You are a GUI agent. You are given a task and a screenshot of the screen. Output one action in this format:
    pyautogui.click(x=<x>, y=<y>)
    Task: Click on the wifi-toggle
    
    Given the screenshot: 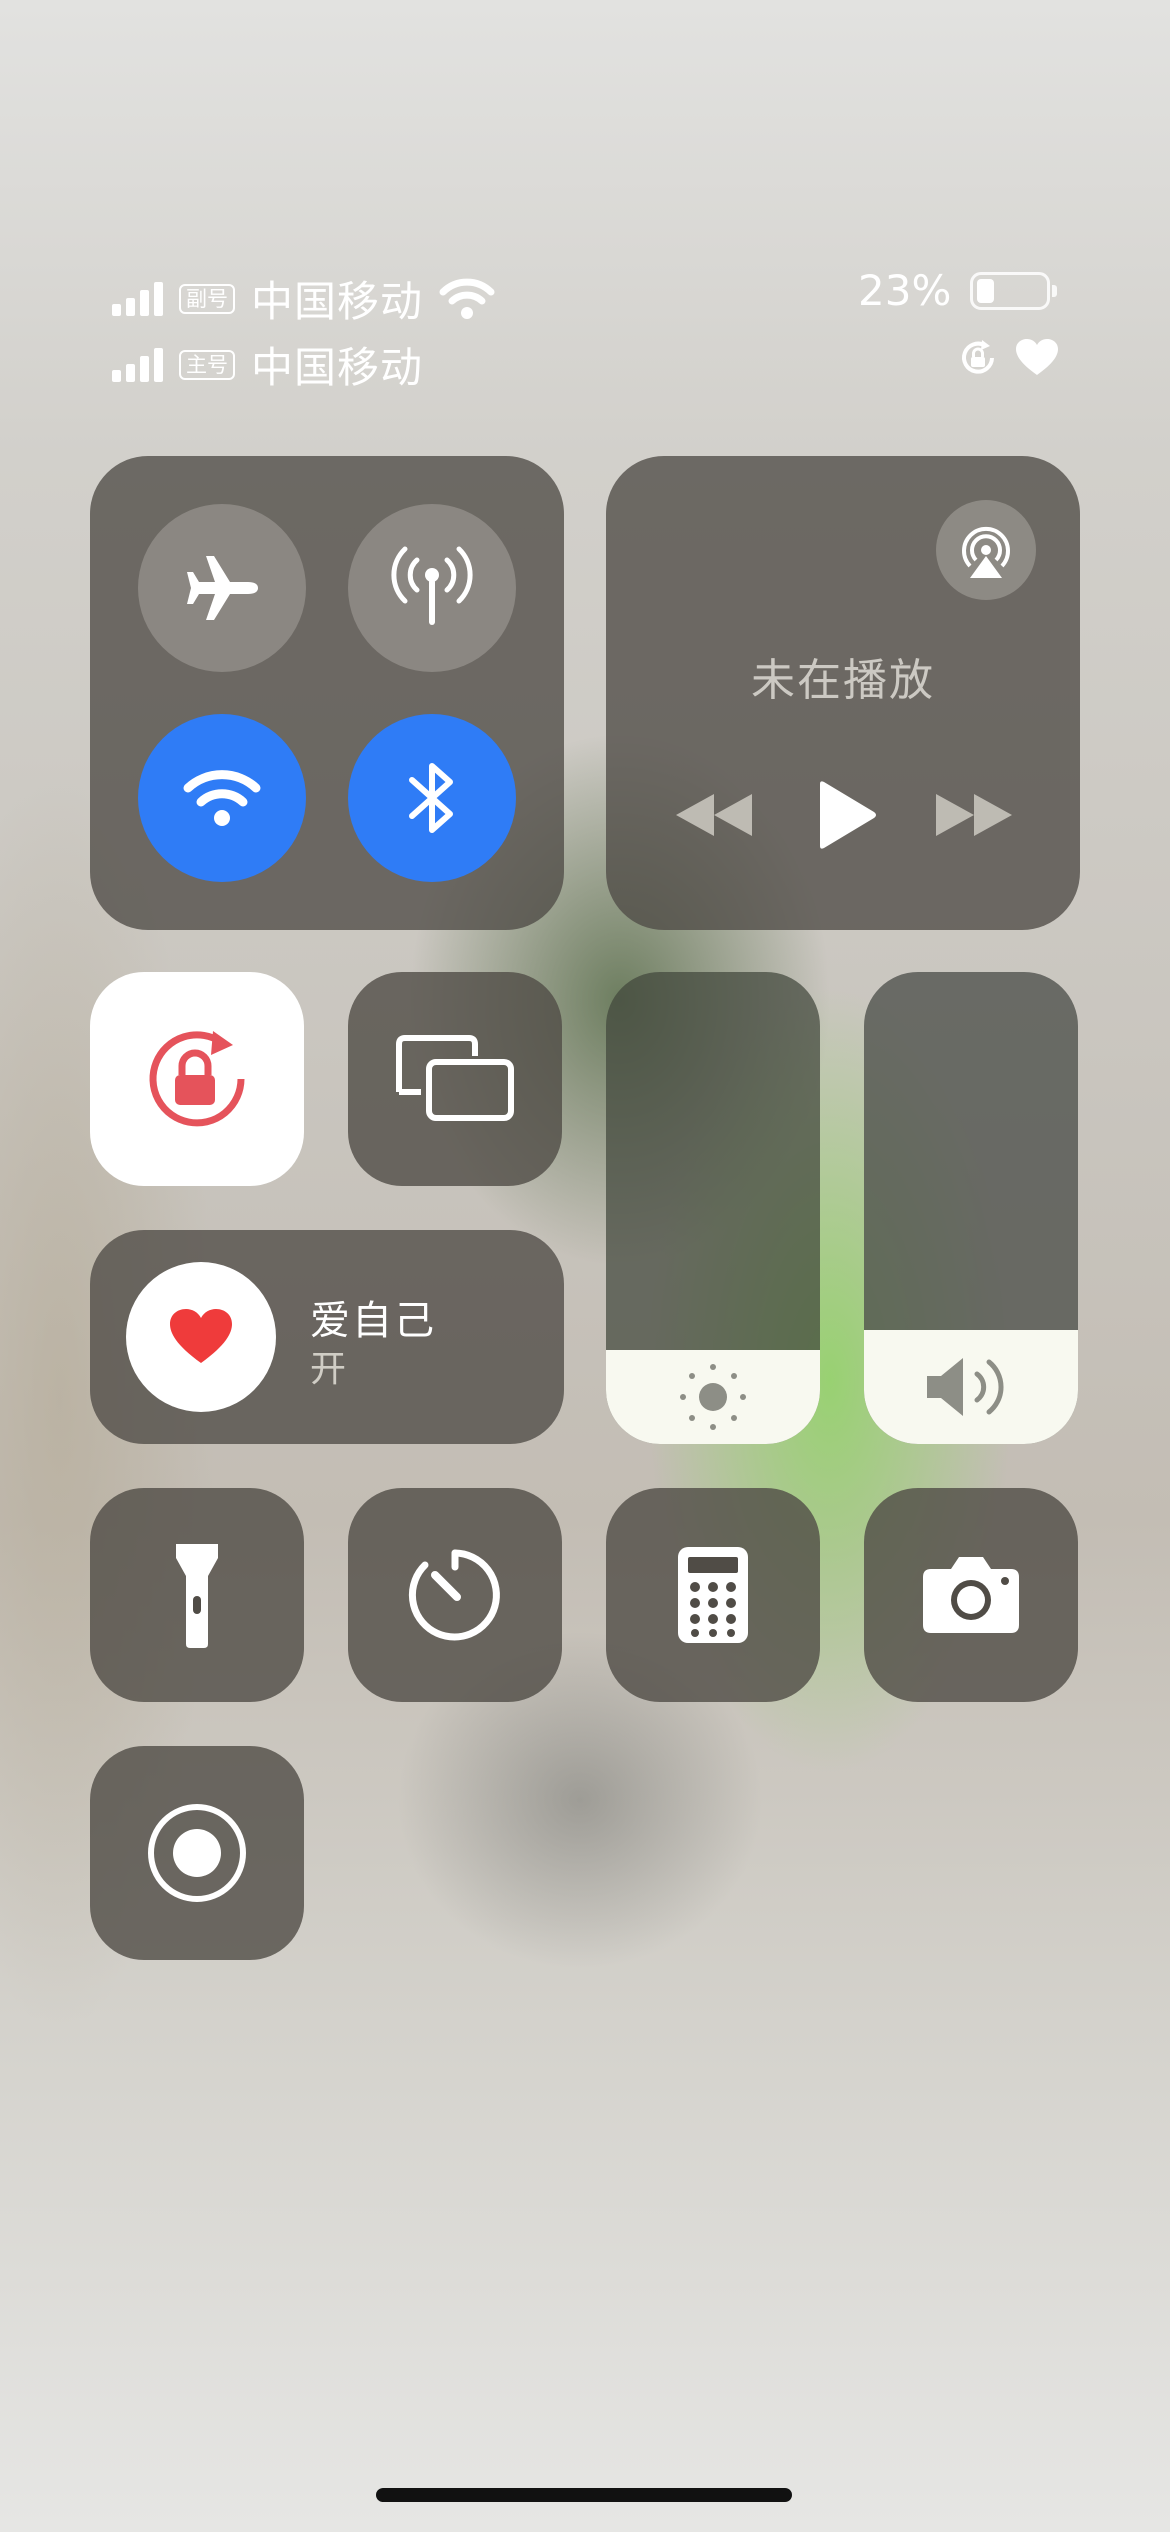 What is the action you would take?
    pyautogui.click(x=222, y=798)
    